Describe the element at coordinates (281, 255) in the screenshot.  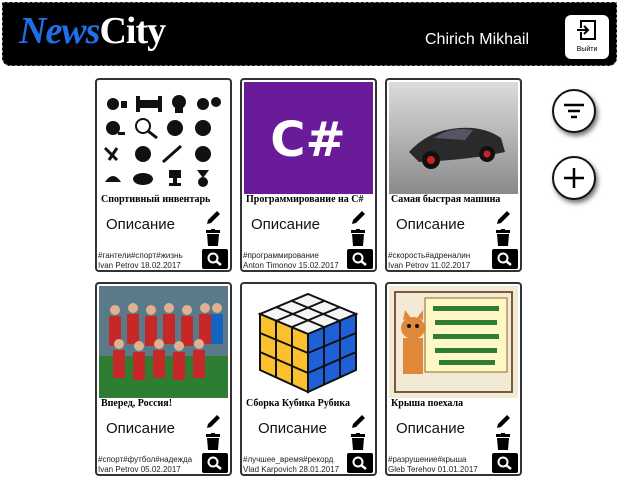
I see `card-tags: #программирование` at that location.